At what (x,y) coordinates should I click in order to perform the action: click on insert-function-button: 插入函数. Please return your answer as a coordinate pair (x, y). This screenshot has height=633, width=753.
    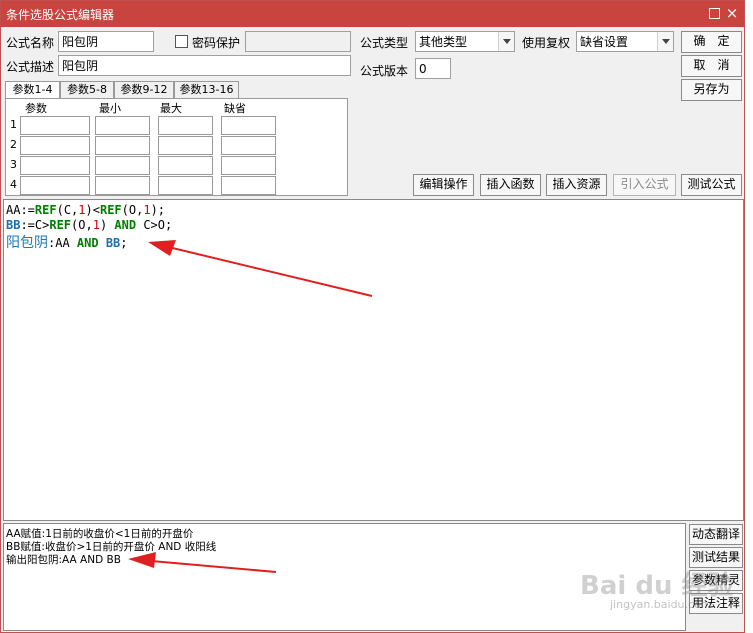
    Looking at the image, I should click on (510, 185).